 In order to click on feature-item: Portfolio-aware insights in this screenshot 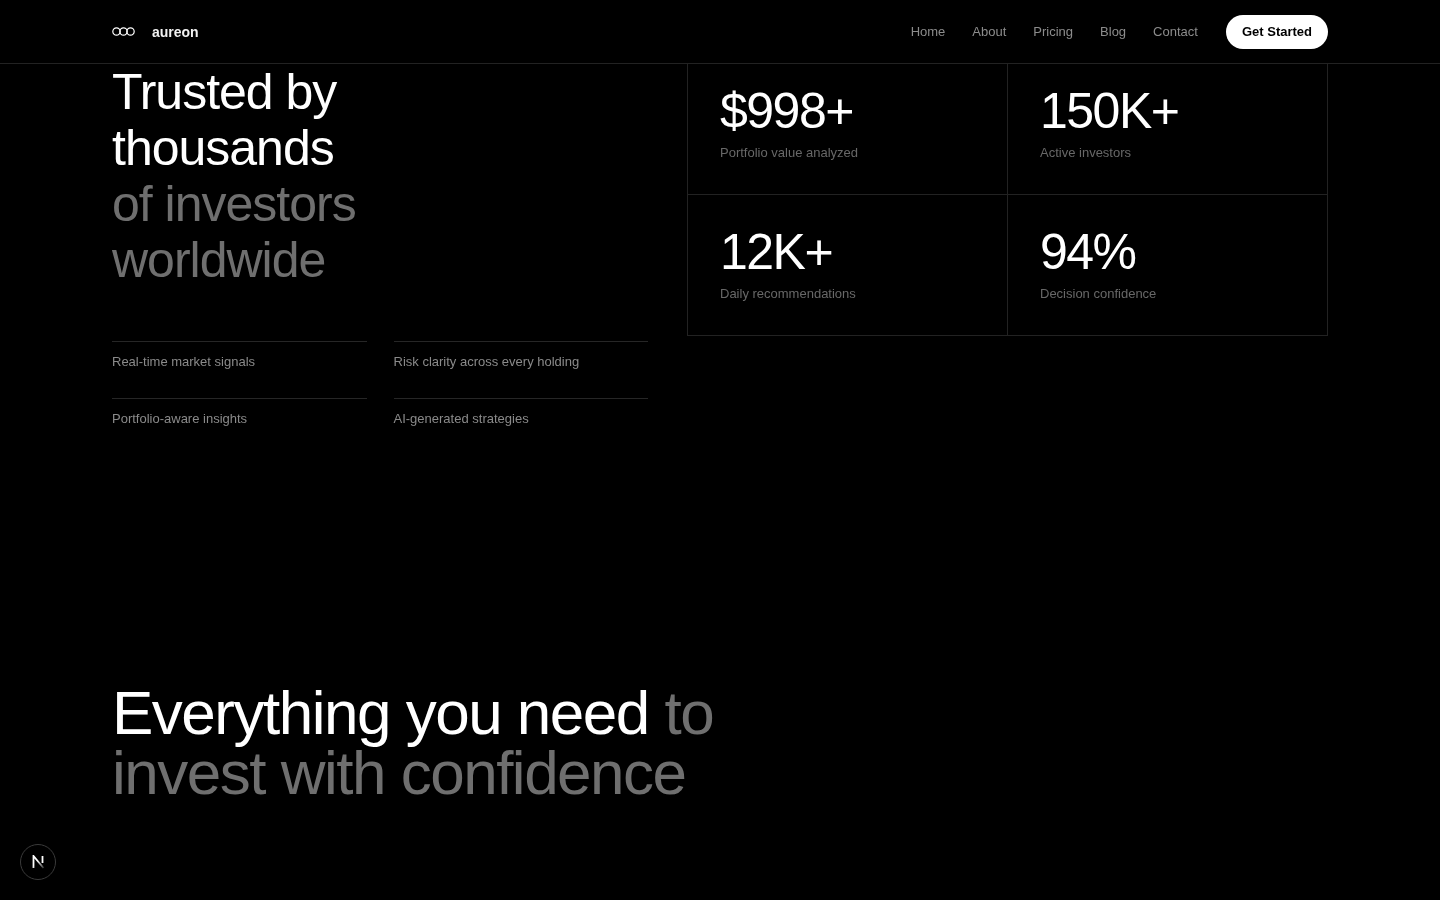, I will do `click(239, 426)`.